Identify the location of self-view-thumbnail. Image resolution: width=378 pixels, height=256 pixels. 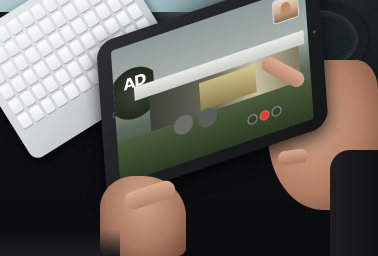
(285, 12).